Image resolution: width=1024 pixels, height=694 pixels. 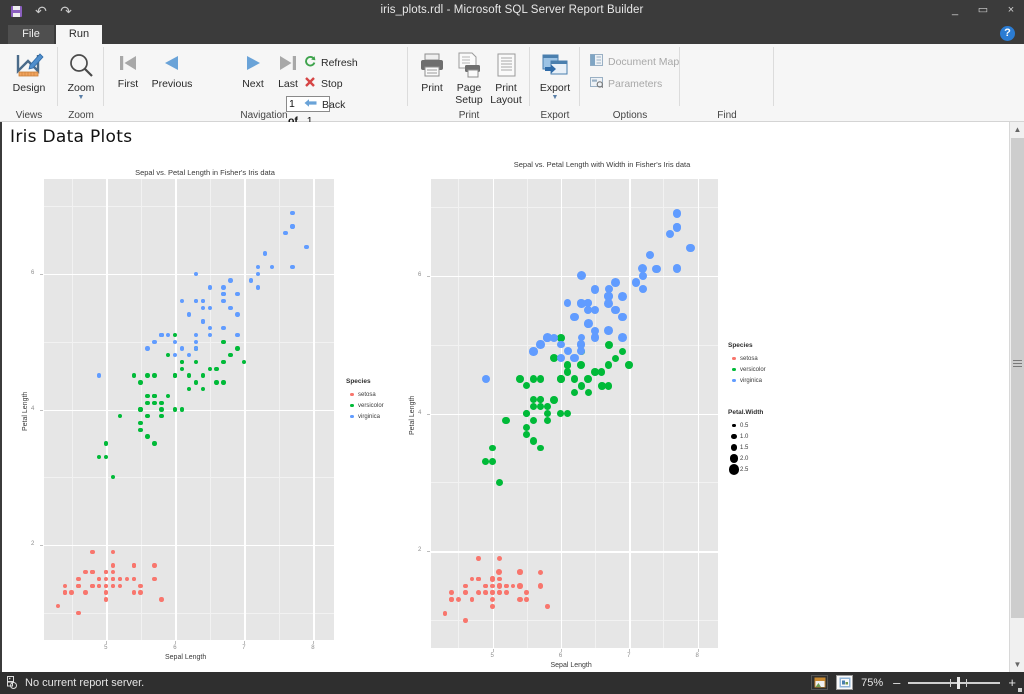 I want to click on restore-button: ▭, so click(x=983, y=9).